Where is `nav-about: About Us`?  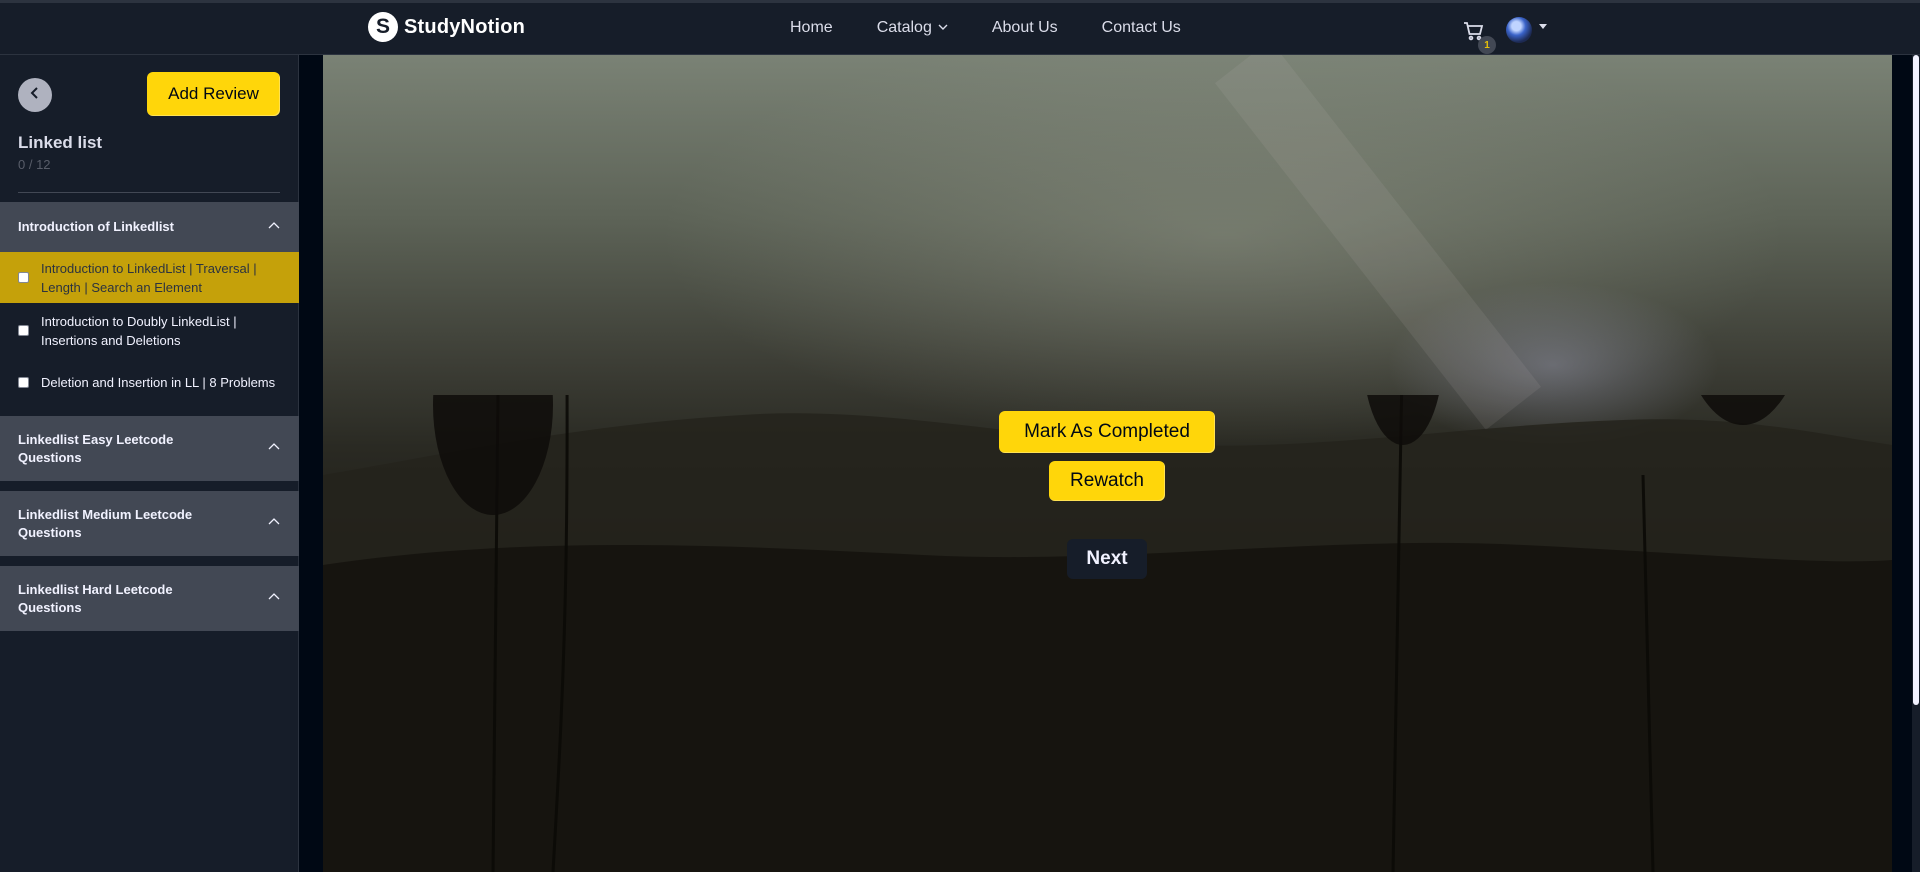 nav-about: About Us is located at coordinates (1025, 28).